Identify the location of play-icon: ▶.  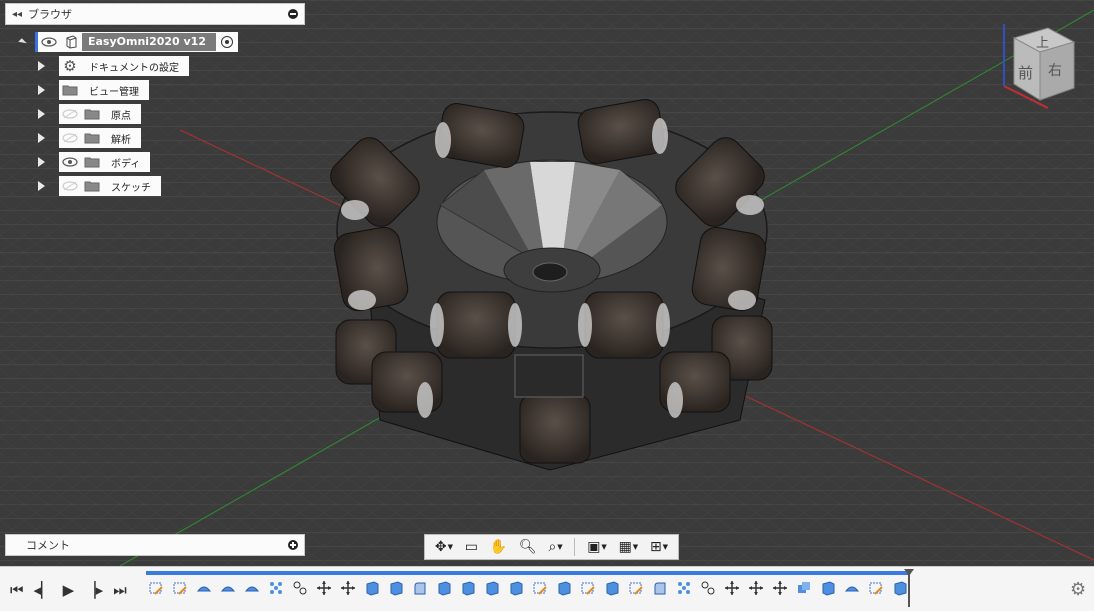
(69, 590).